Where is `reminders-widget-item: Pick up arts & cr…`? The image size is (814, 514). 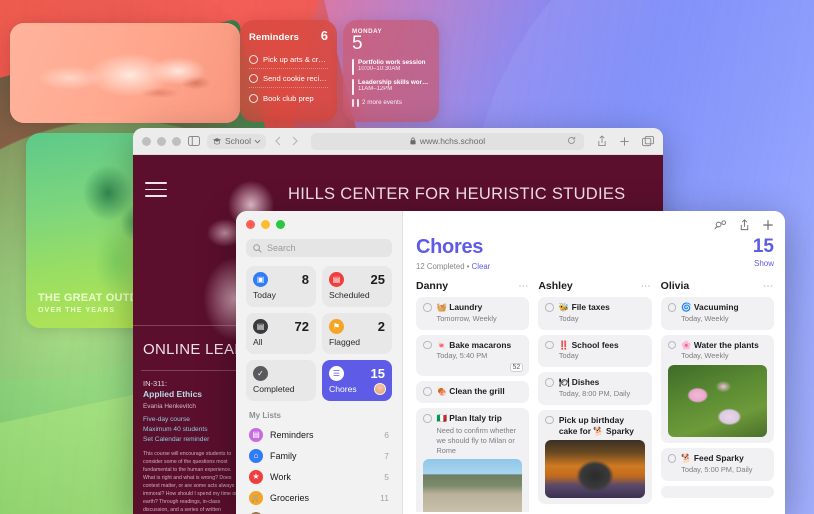
reminders-widget-item: Pick up arts & cr… is located at coordinates (288, 59).